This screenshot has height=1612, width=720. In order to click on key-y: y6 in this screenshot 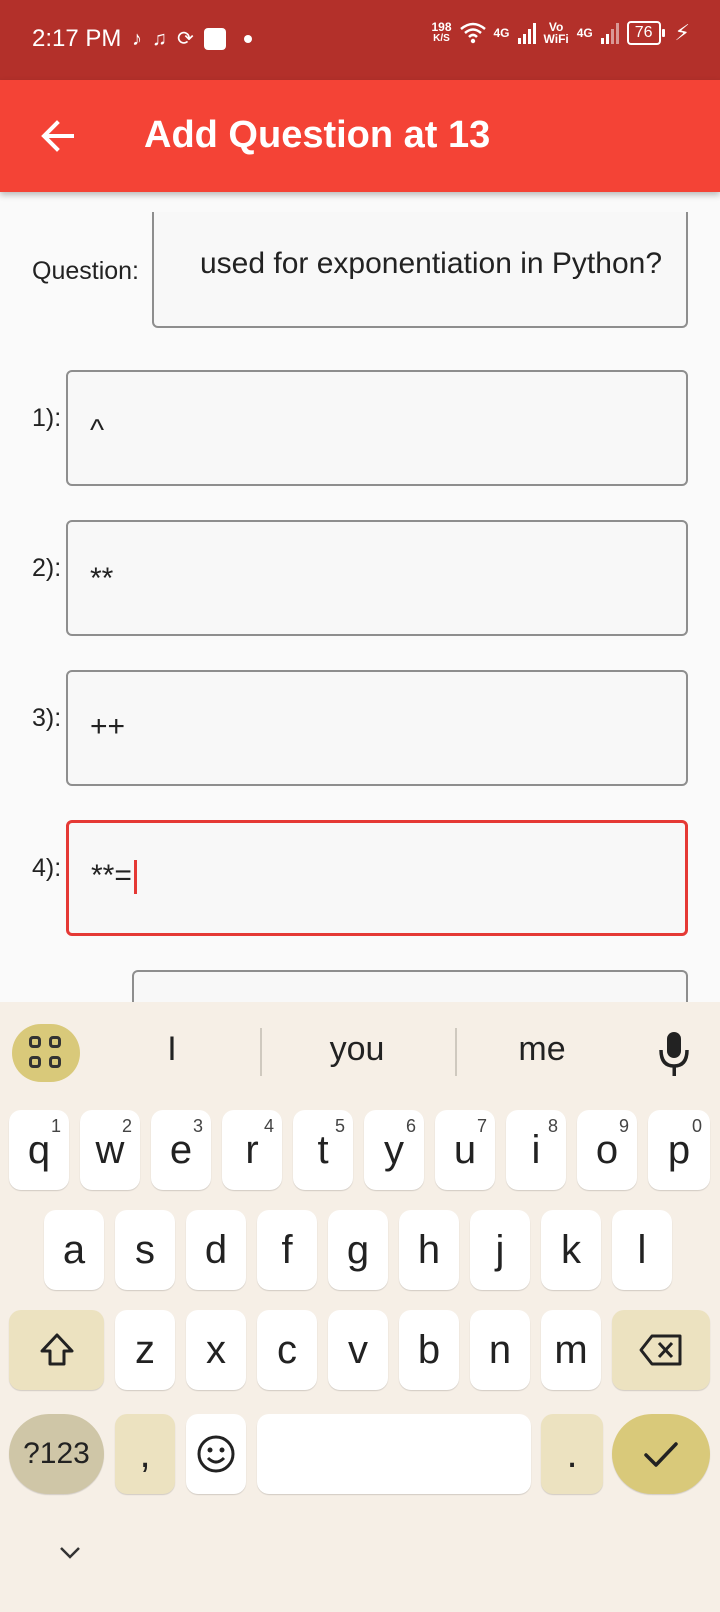, I will do `click(394, 1150)`.